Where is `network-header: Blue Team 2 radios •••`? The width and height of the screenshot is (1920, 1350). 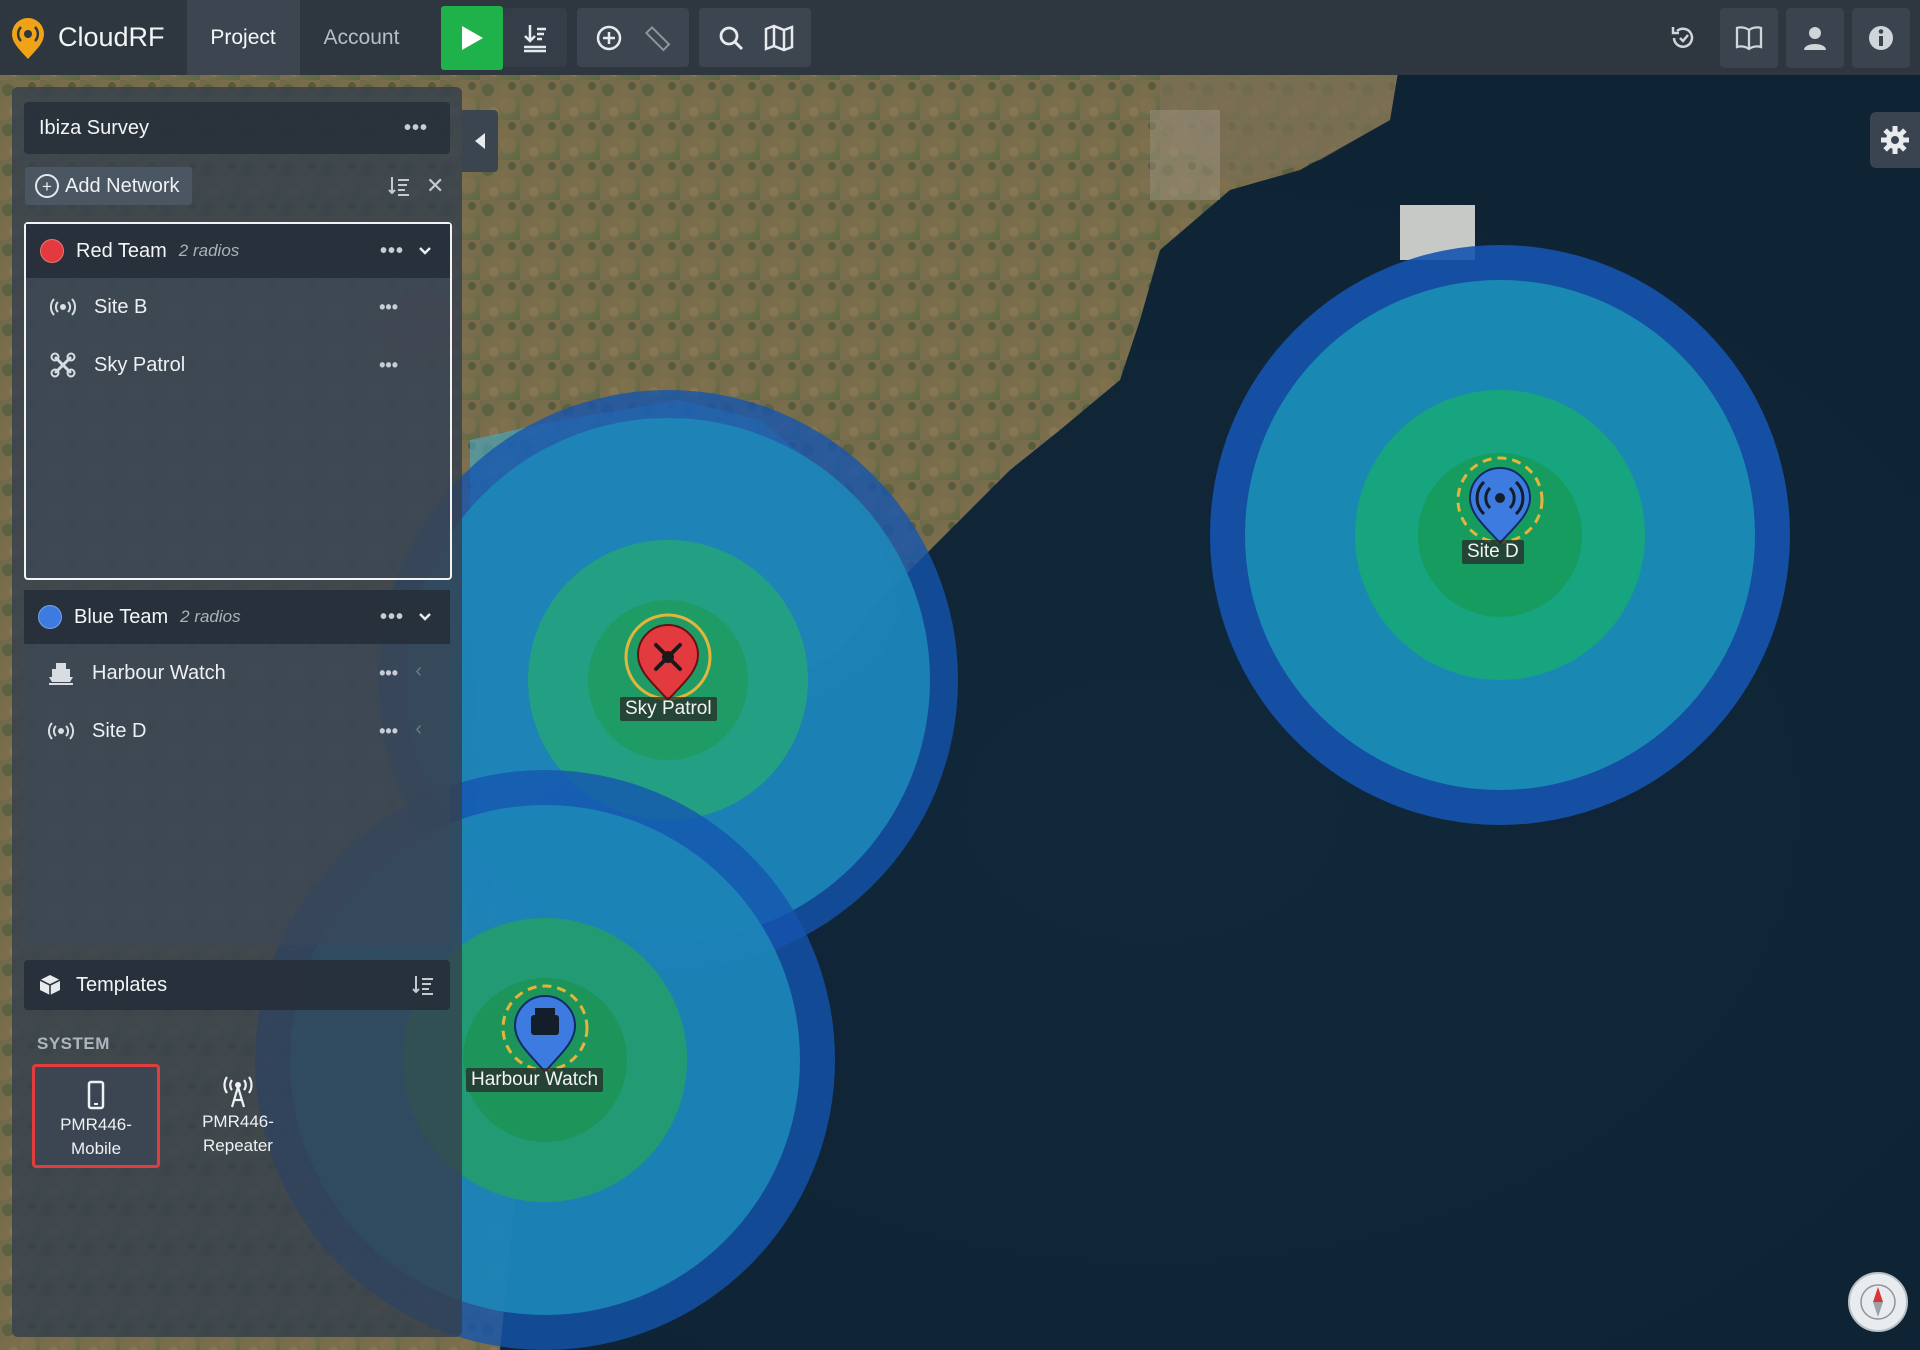 network-header: Blue Team 2 radios ••• is located at coordinates (237, 617).